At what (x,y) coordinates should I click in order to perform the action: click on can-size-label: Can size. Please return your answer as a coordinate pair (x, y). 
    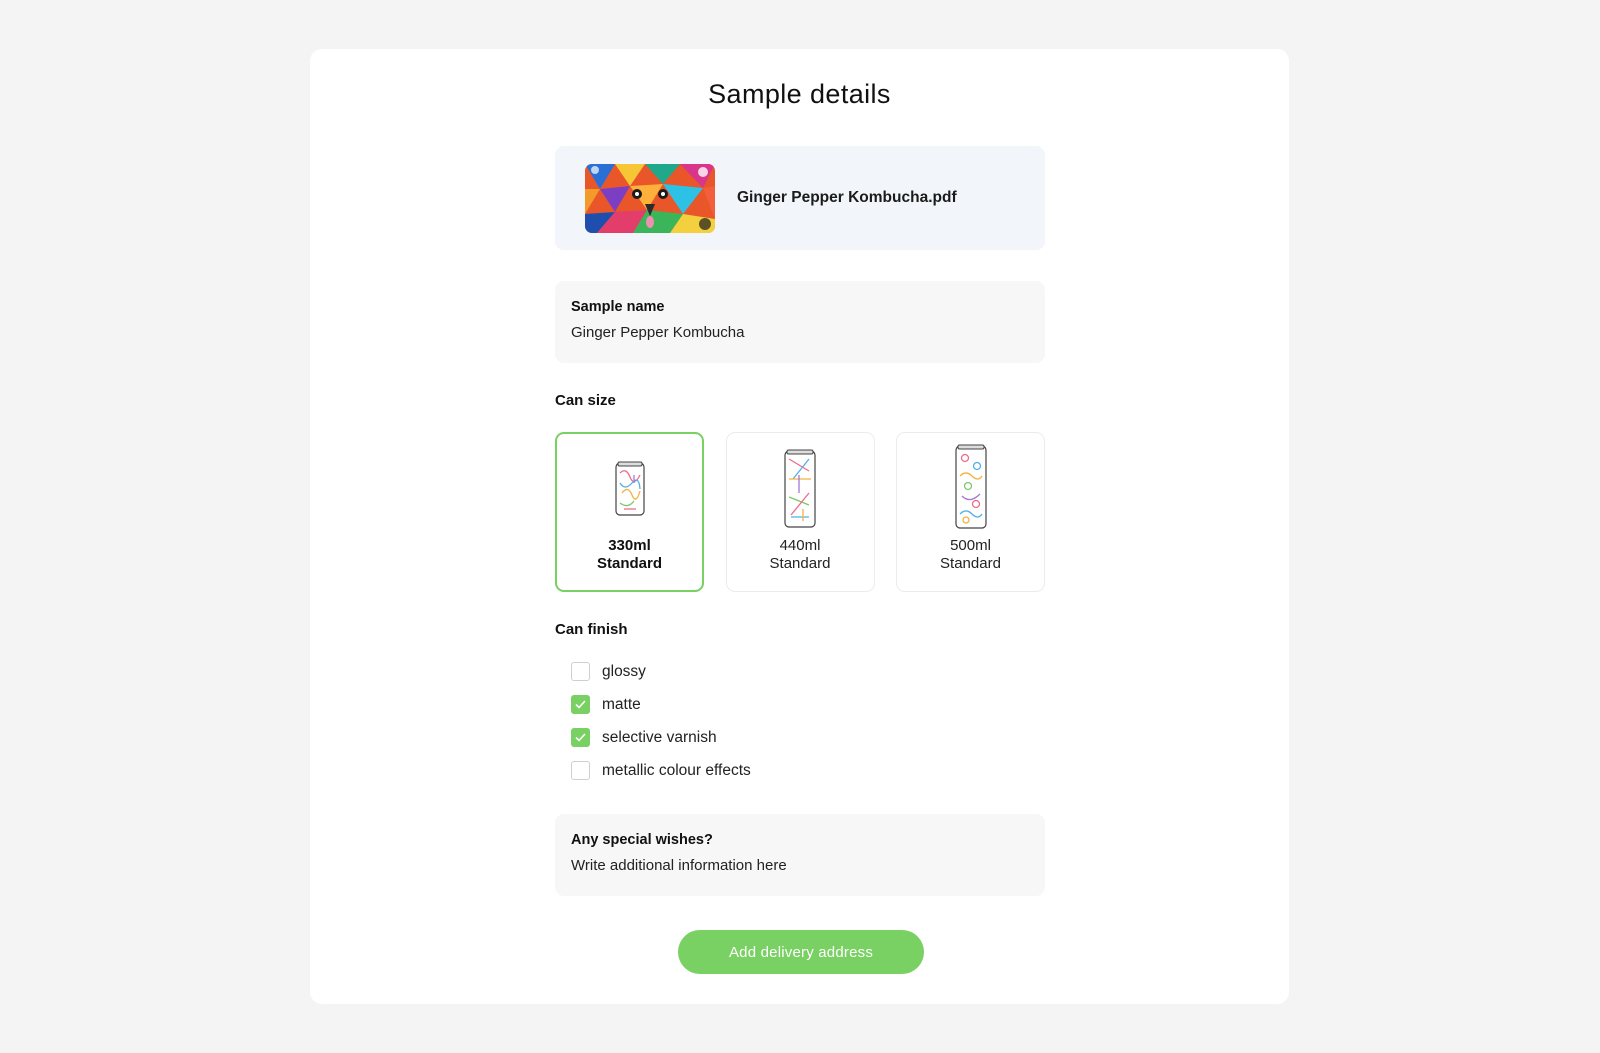
    Looking at the image, I should click on (585, 400).